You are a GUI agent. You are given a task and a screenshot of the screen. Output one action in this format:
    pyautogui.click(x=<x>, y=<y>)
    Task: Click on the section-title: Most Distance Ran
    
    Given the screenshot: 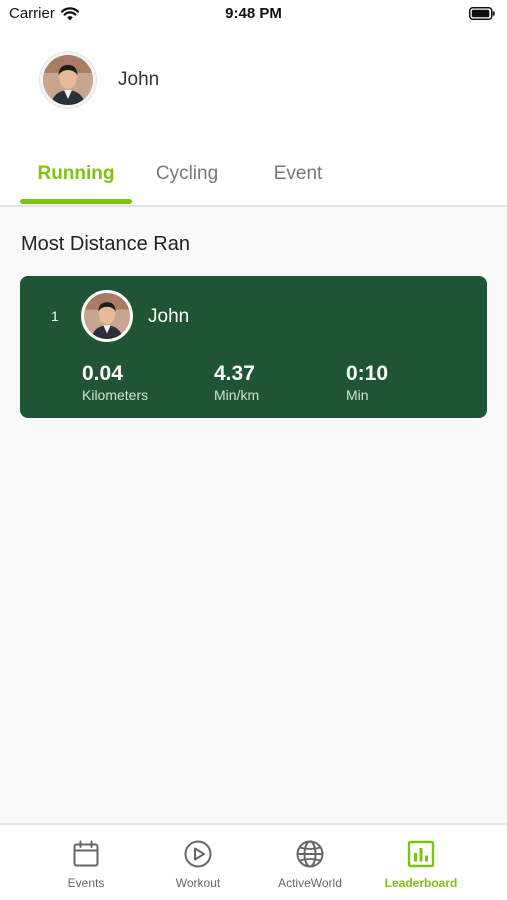 What is the action you would take?
    pyautogui.click(x=105, y=244)
    